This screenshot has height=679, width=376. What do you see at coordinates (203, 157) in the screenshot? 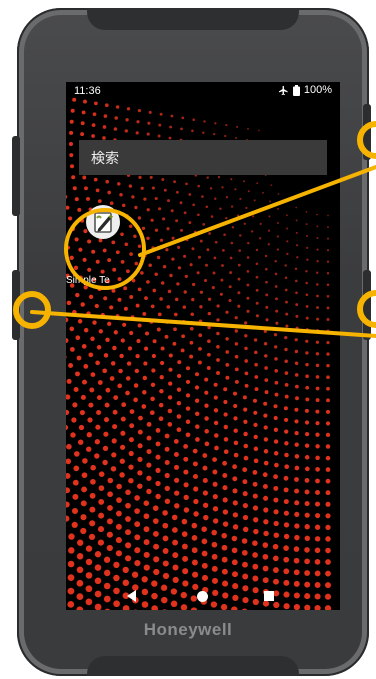
I see `search-bar: 検索` at bounding box center [203, 157].